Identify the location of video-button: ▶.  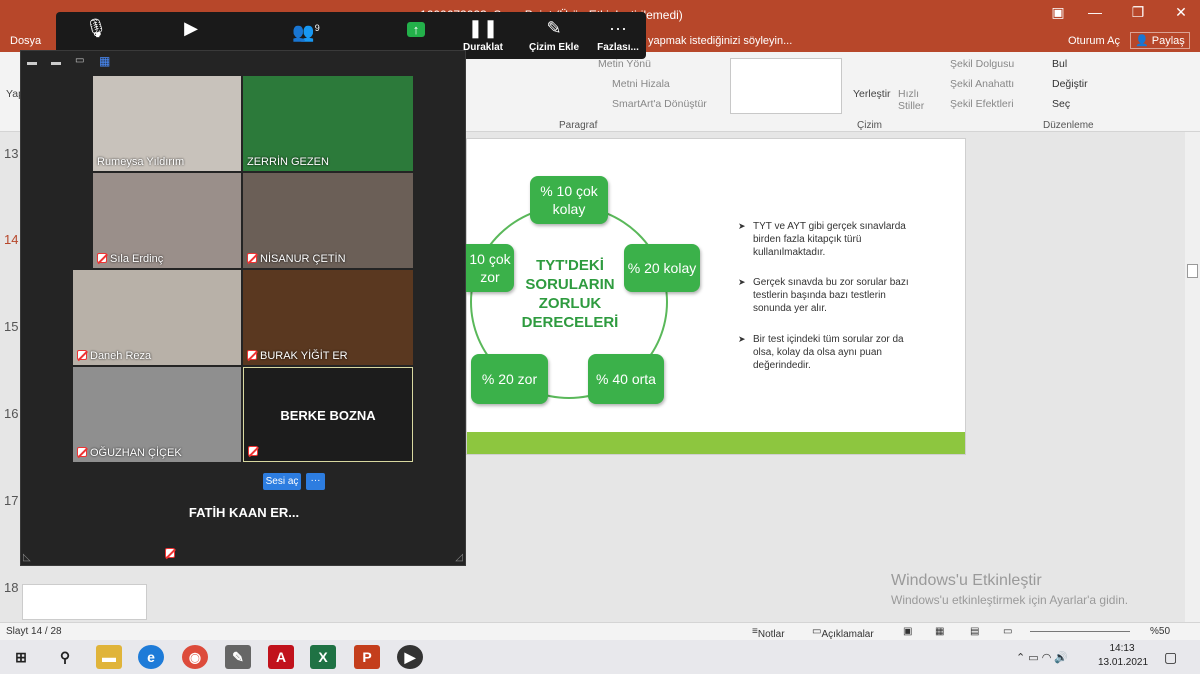
(191, 27).